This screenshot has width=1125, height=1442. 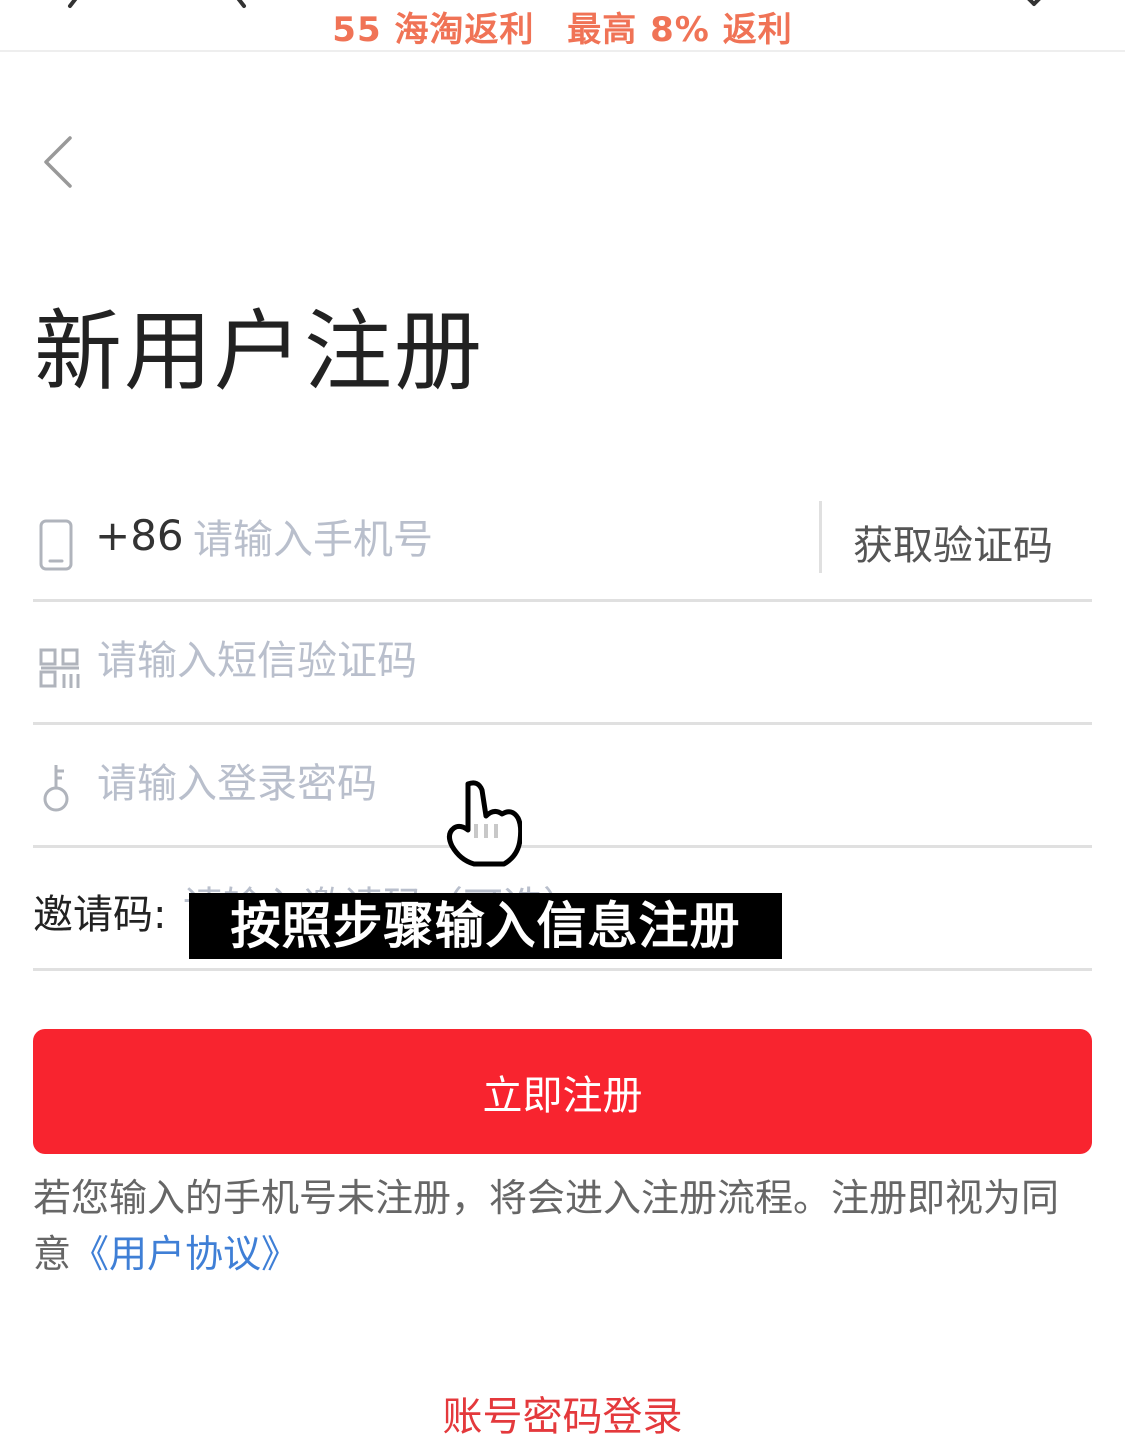 I want to click on country-code: +86, so click(x=139, y=535).